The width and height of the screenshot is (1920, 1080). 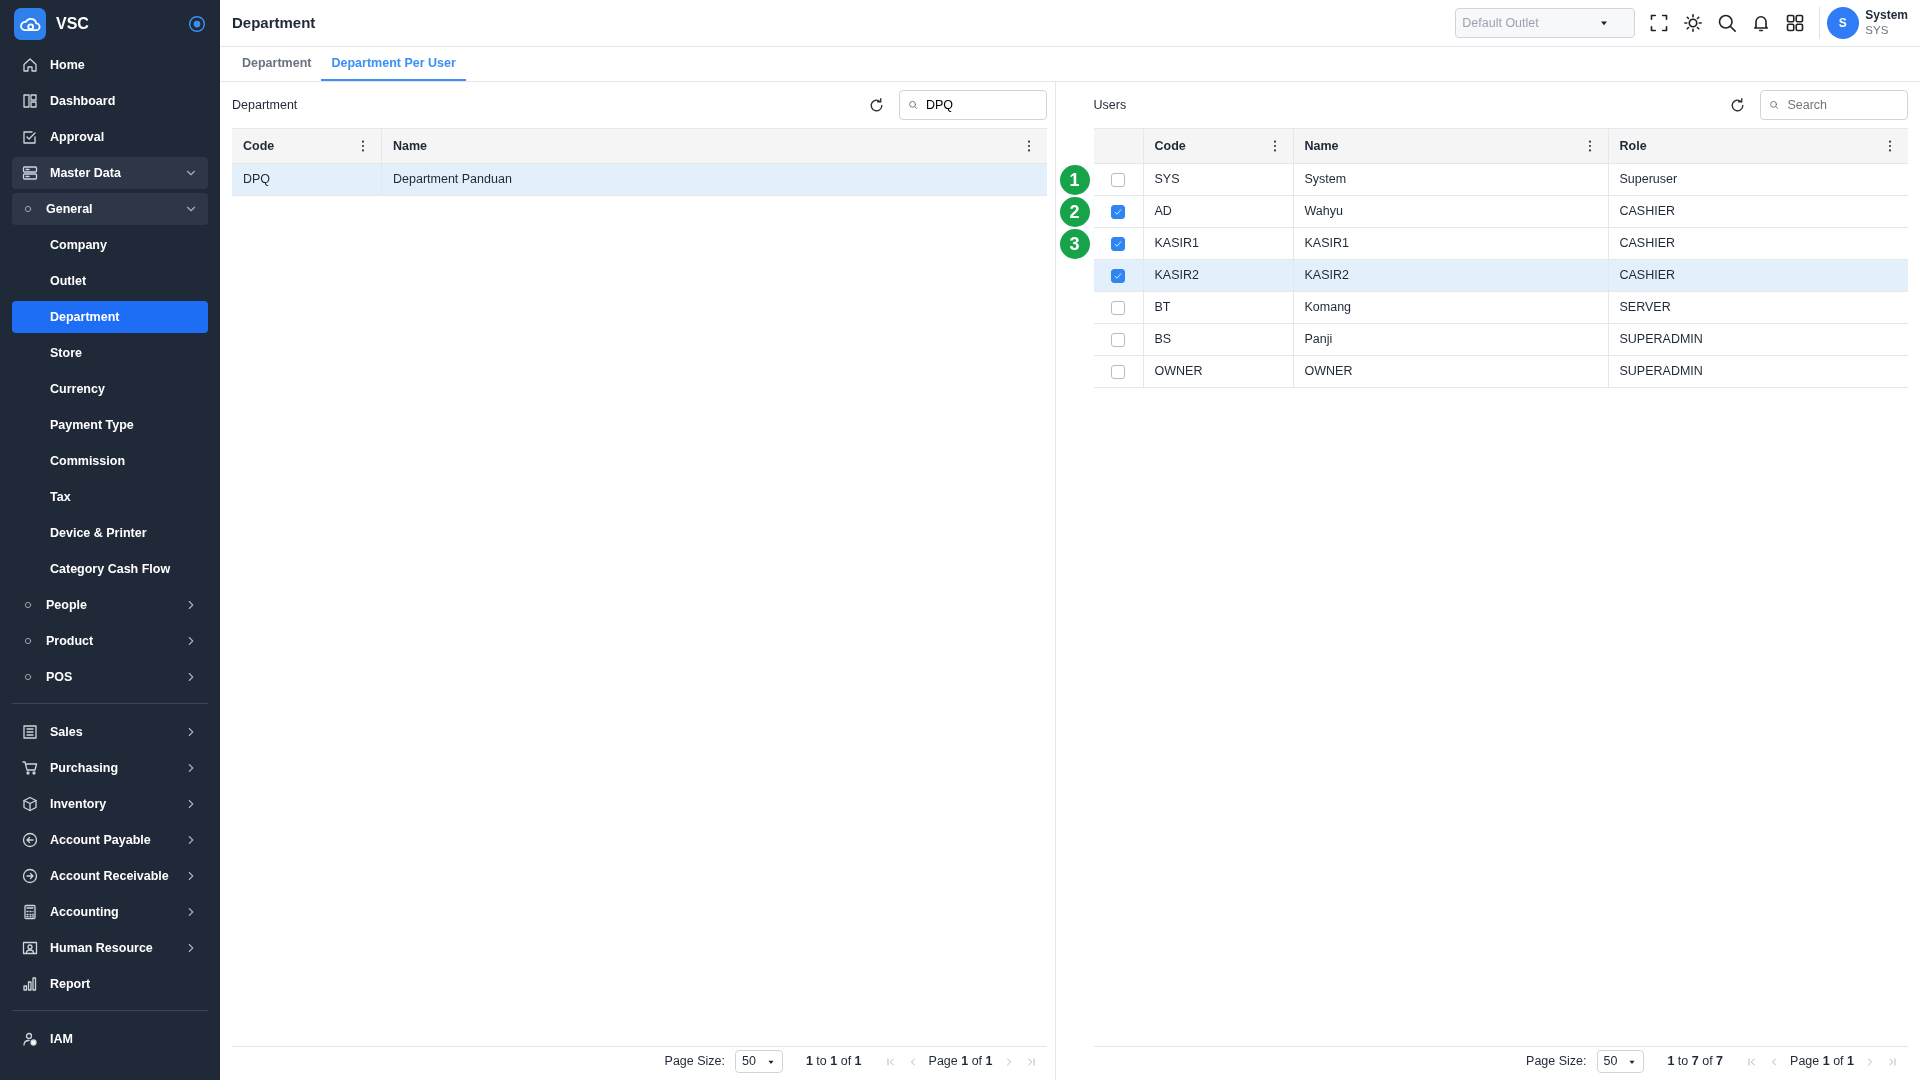 What do you see at coordinates (110, 840) in the screenshot?
I see `sidebar-item: Account Payable` at bounding box center [110, 840].